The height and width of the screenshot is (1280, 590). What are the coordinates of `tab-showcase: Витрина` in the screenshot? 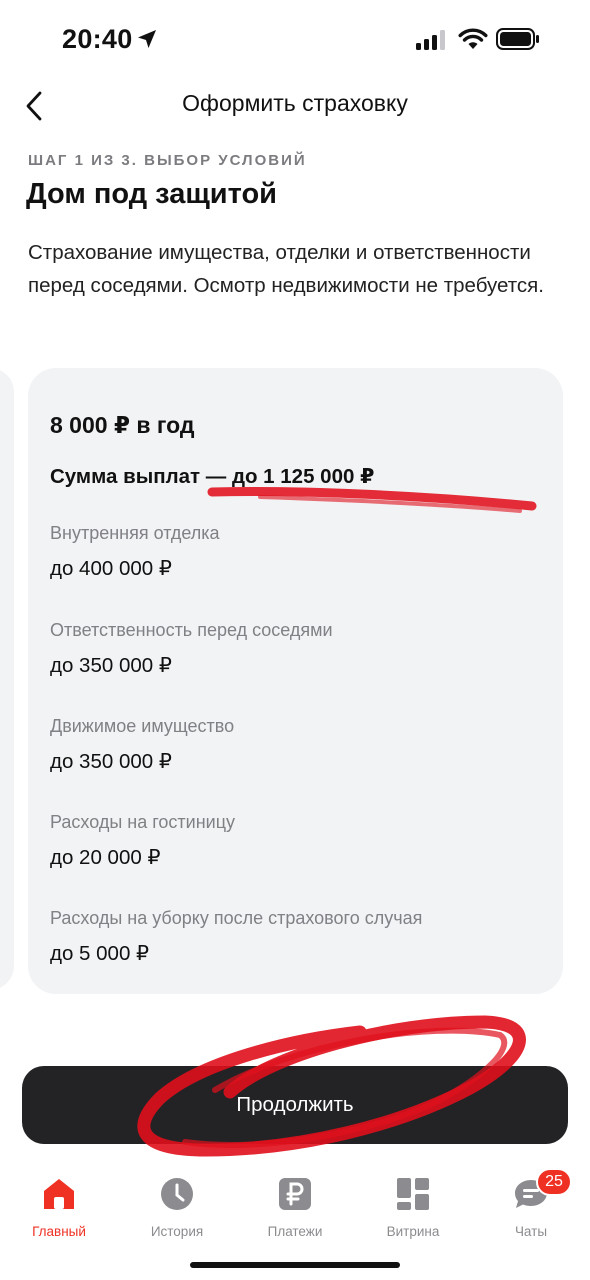 It's located at (413, 1204).